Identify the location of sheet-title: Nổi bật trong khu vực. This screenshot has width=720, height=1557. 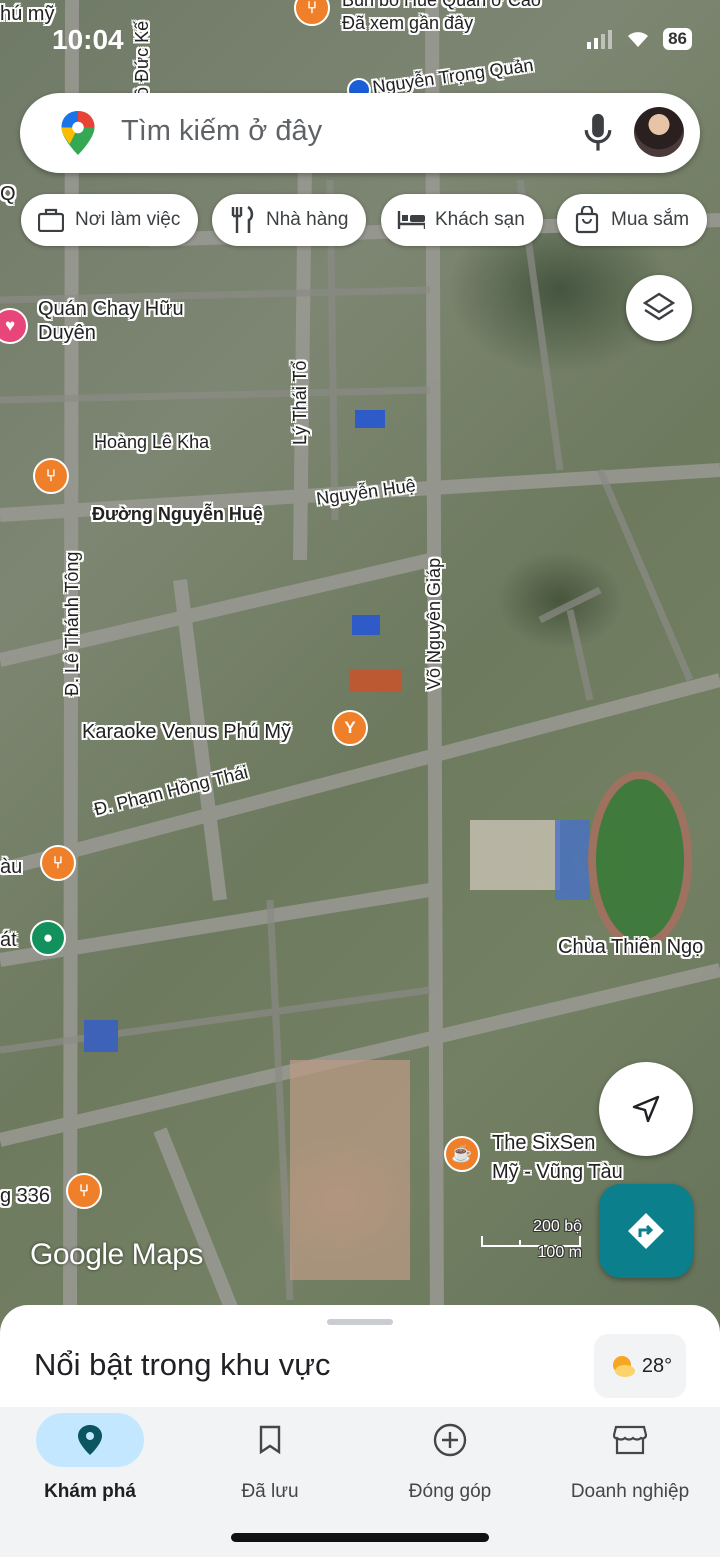
(182, 1364).